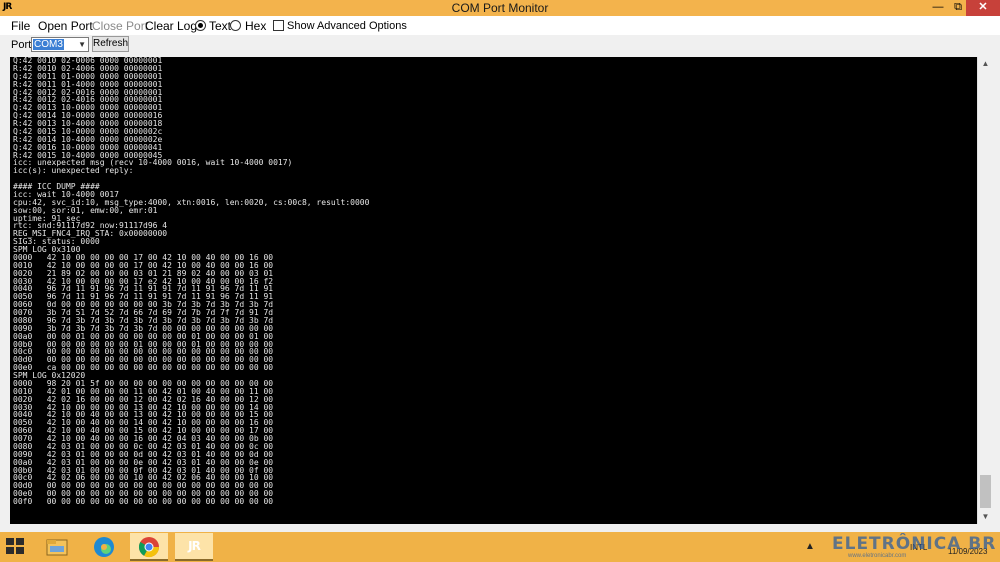  Describe the element at coordinates (278, 25) in the screenshot. I see `advanced-options-checkbox` at that location.